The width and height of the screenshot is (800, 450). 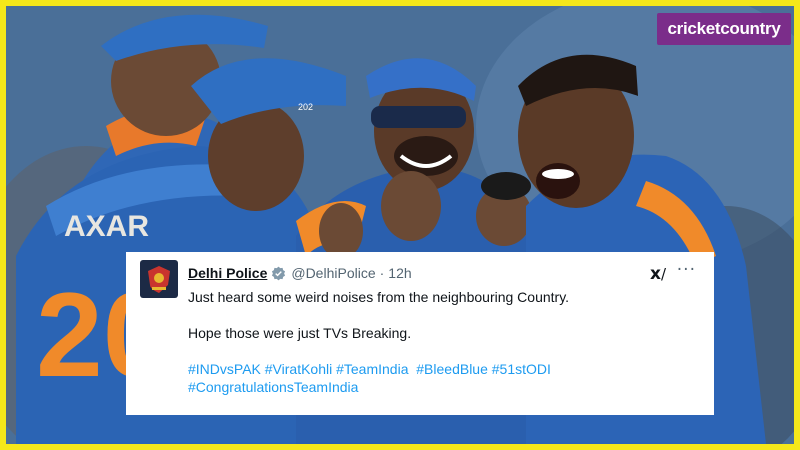 I want to click on author-row: Delhi Police @DelhiPolice · 12h, so click(x=300, y=273).